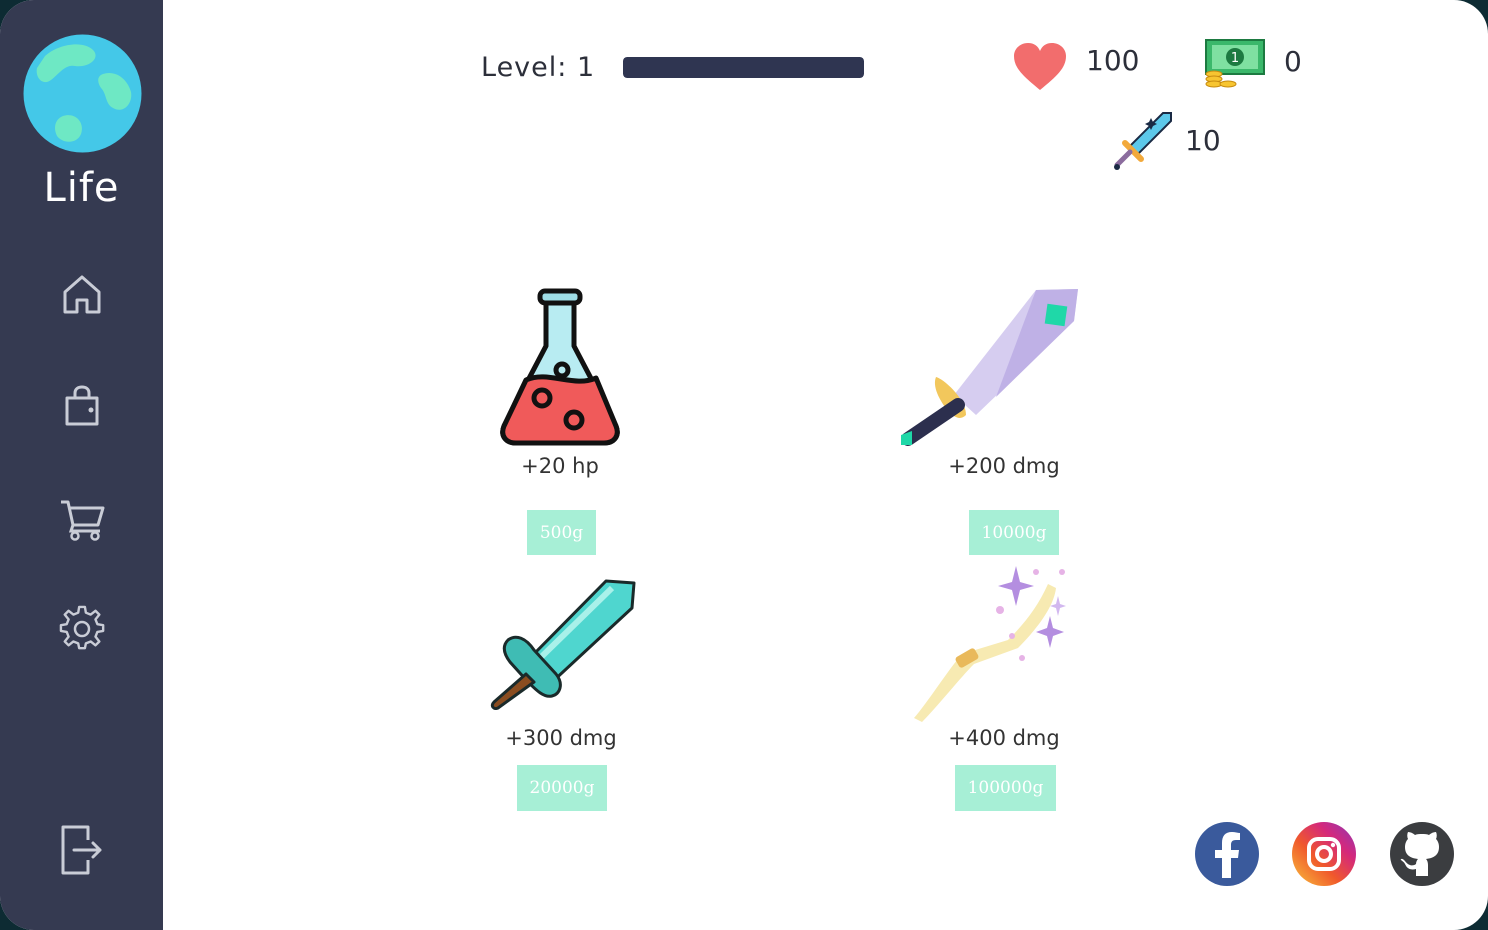 This screenshot has width=1488, height=930. Describe the element at coordinates (988, 647) in the screenshot. I see `magic-wand-icon` at that location.